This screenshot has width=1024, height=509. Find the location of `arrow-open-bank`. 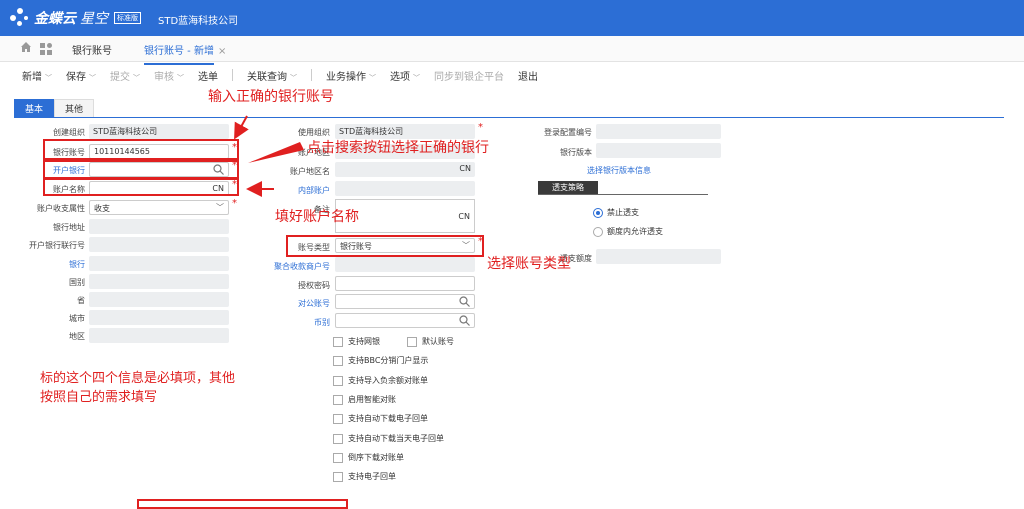

arrow-open-bank is located at coordinates (276, 152).